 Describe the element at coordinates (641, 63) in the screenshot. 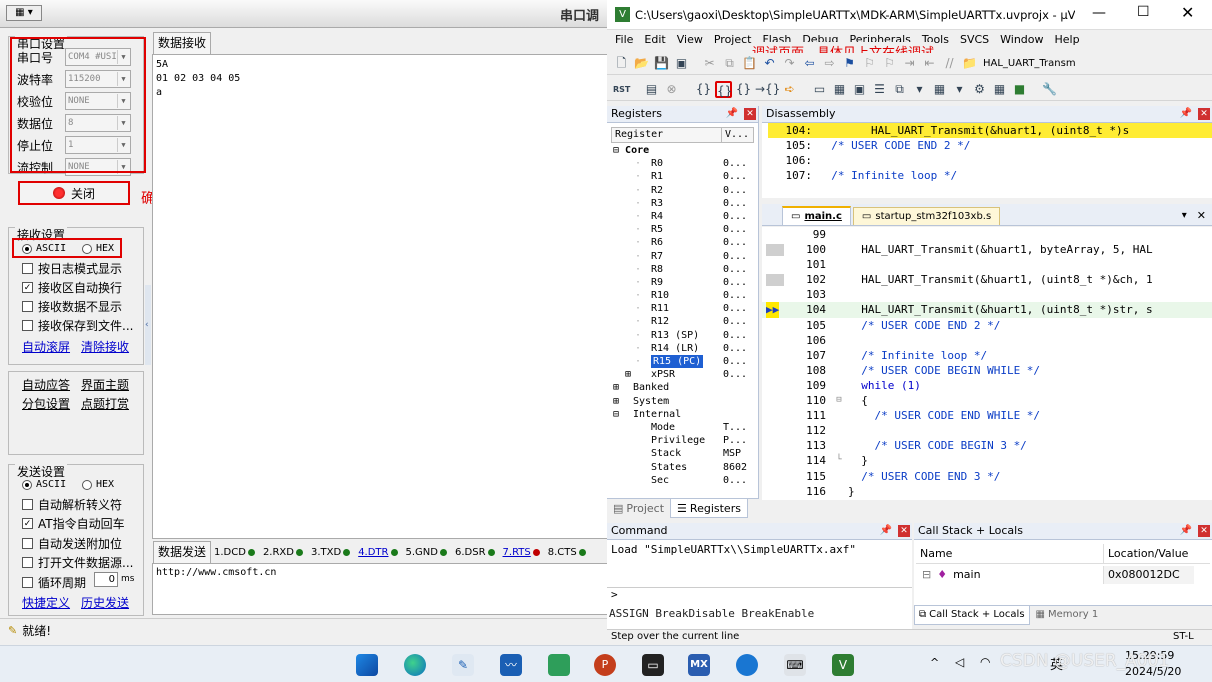

I see `open-folder-icon: 📂` at that location.